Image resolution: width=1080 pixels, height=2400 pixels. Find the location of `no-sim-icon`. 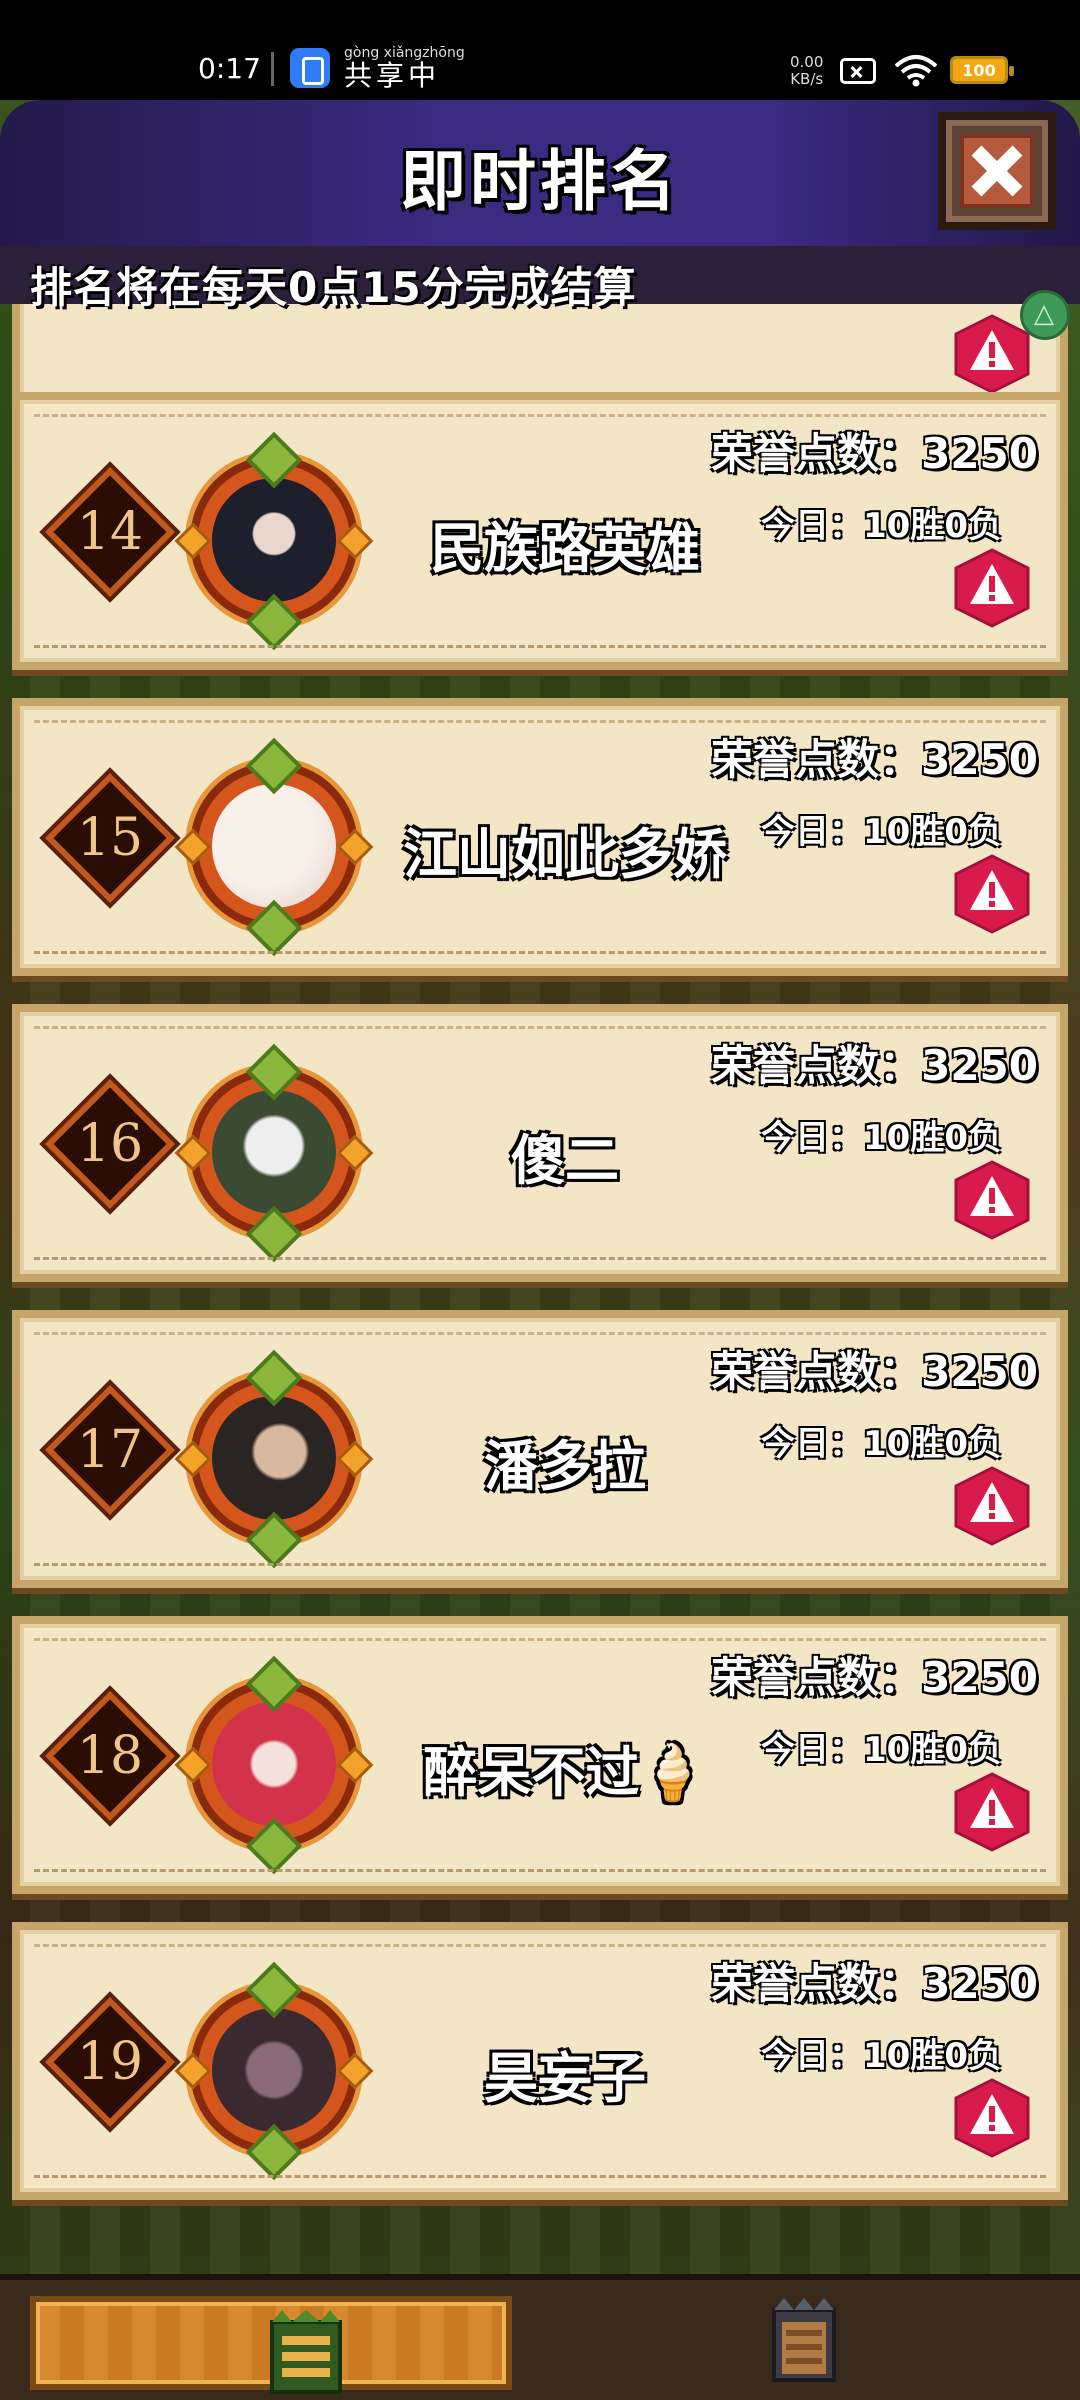

no-sim-icon is located at coordinates (858, 71).